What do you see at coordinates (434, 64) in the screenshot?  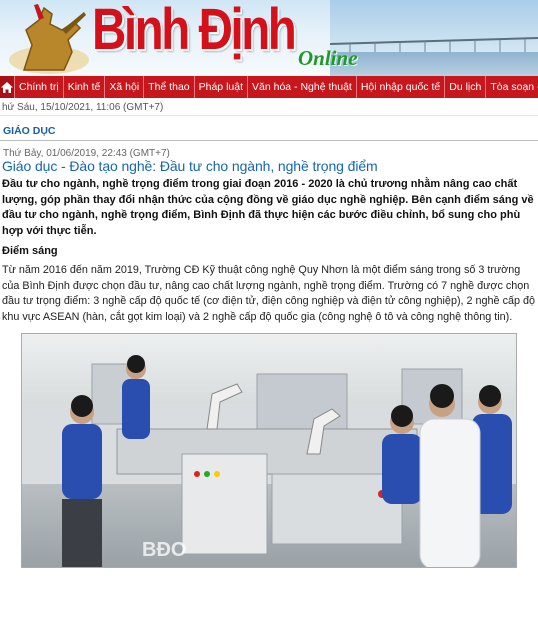 I see `banner-water` at bounding box center [434, 64].